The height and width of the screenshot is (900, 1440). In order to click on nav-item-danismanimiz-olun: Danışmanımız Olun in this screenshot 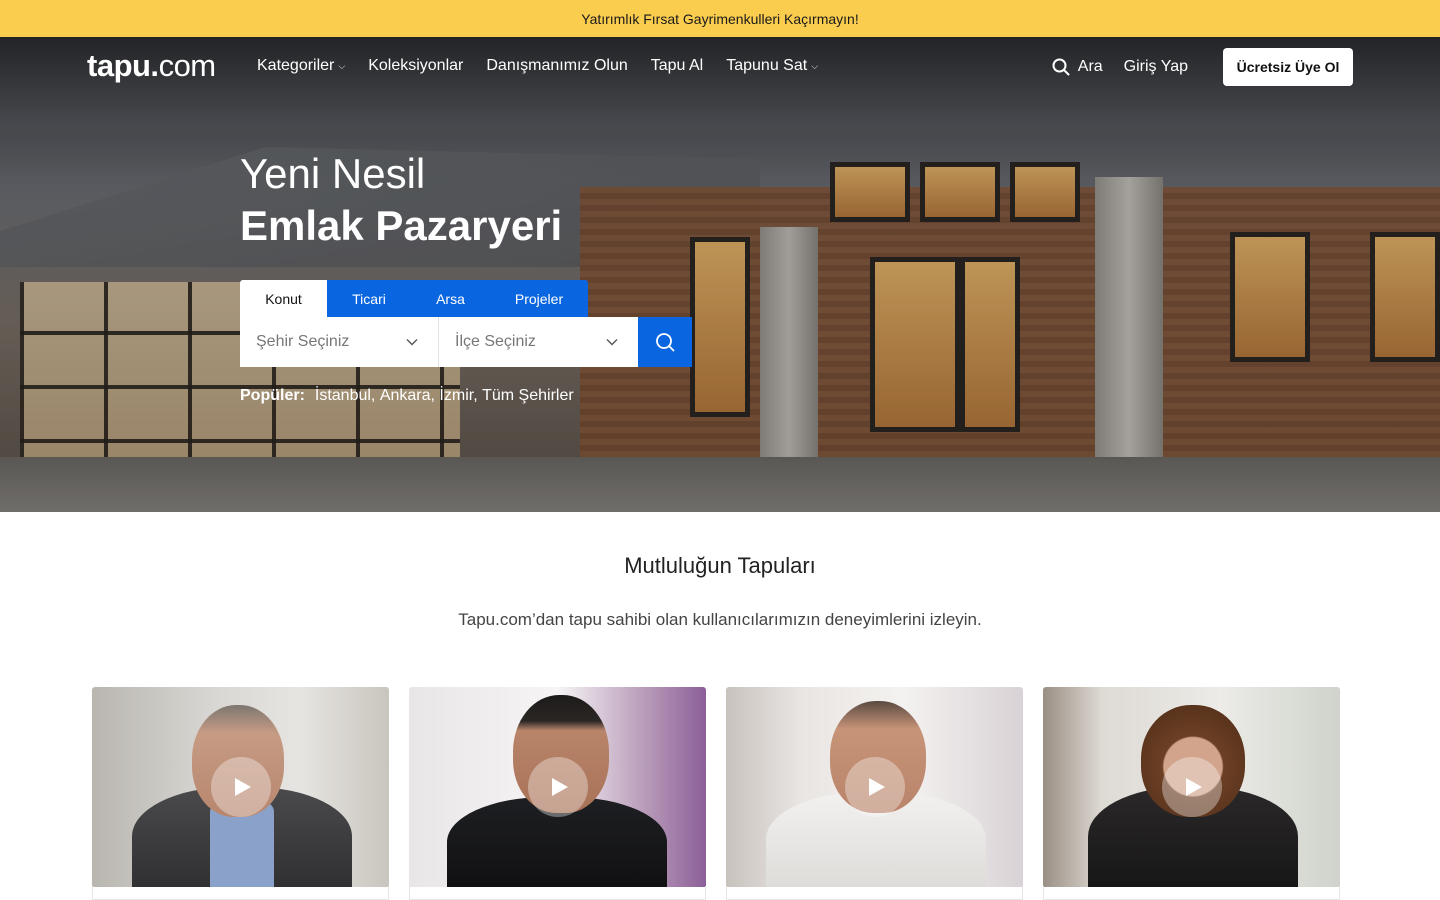, I will do `click(556, 66)`.